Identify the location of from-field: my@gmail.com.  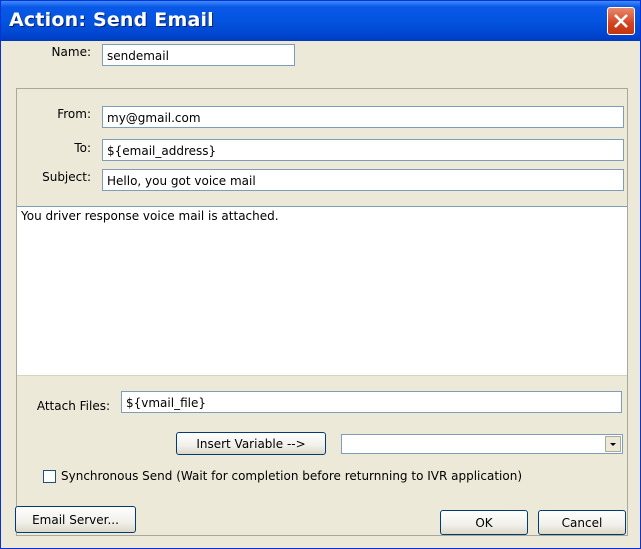
(363, 117).